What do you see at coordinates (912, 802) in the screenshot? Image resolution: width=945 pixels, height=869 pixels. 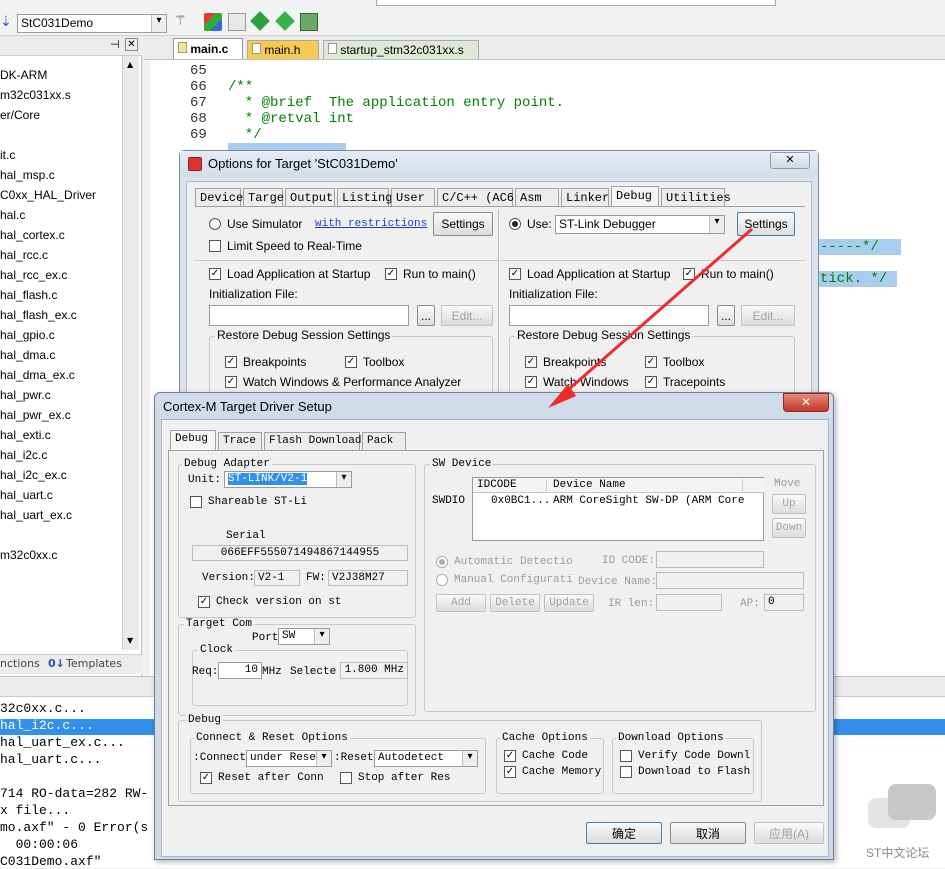 I see `chat-bubble-icon` at bounding box center [912, 802].